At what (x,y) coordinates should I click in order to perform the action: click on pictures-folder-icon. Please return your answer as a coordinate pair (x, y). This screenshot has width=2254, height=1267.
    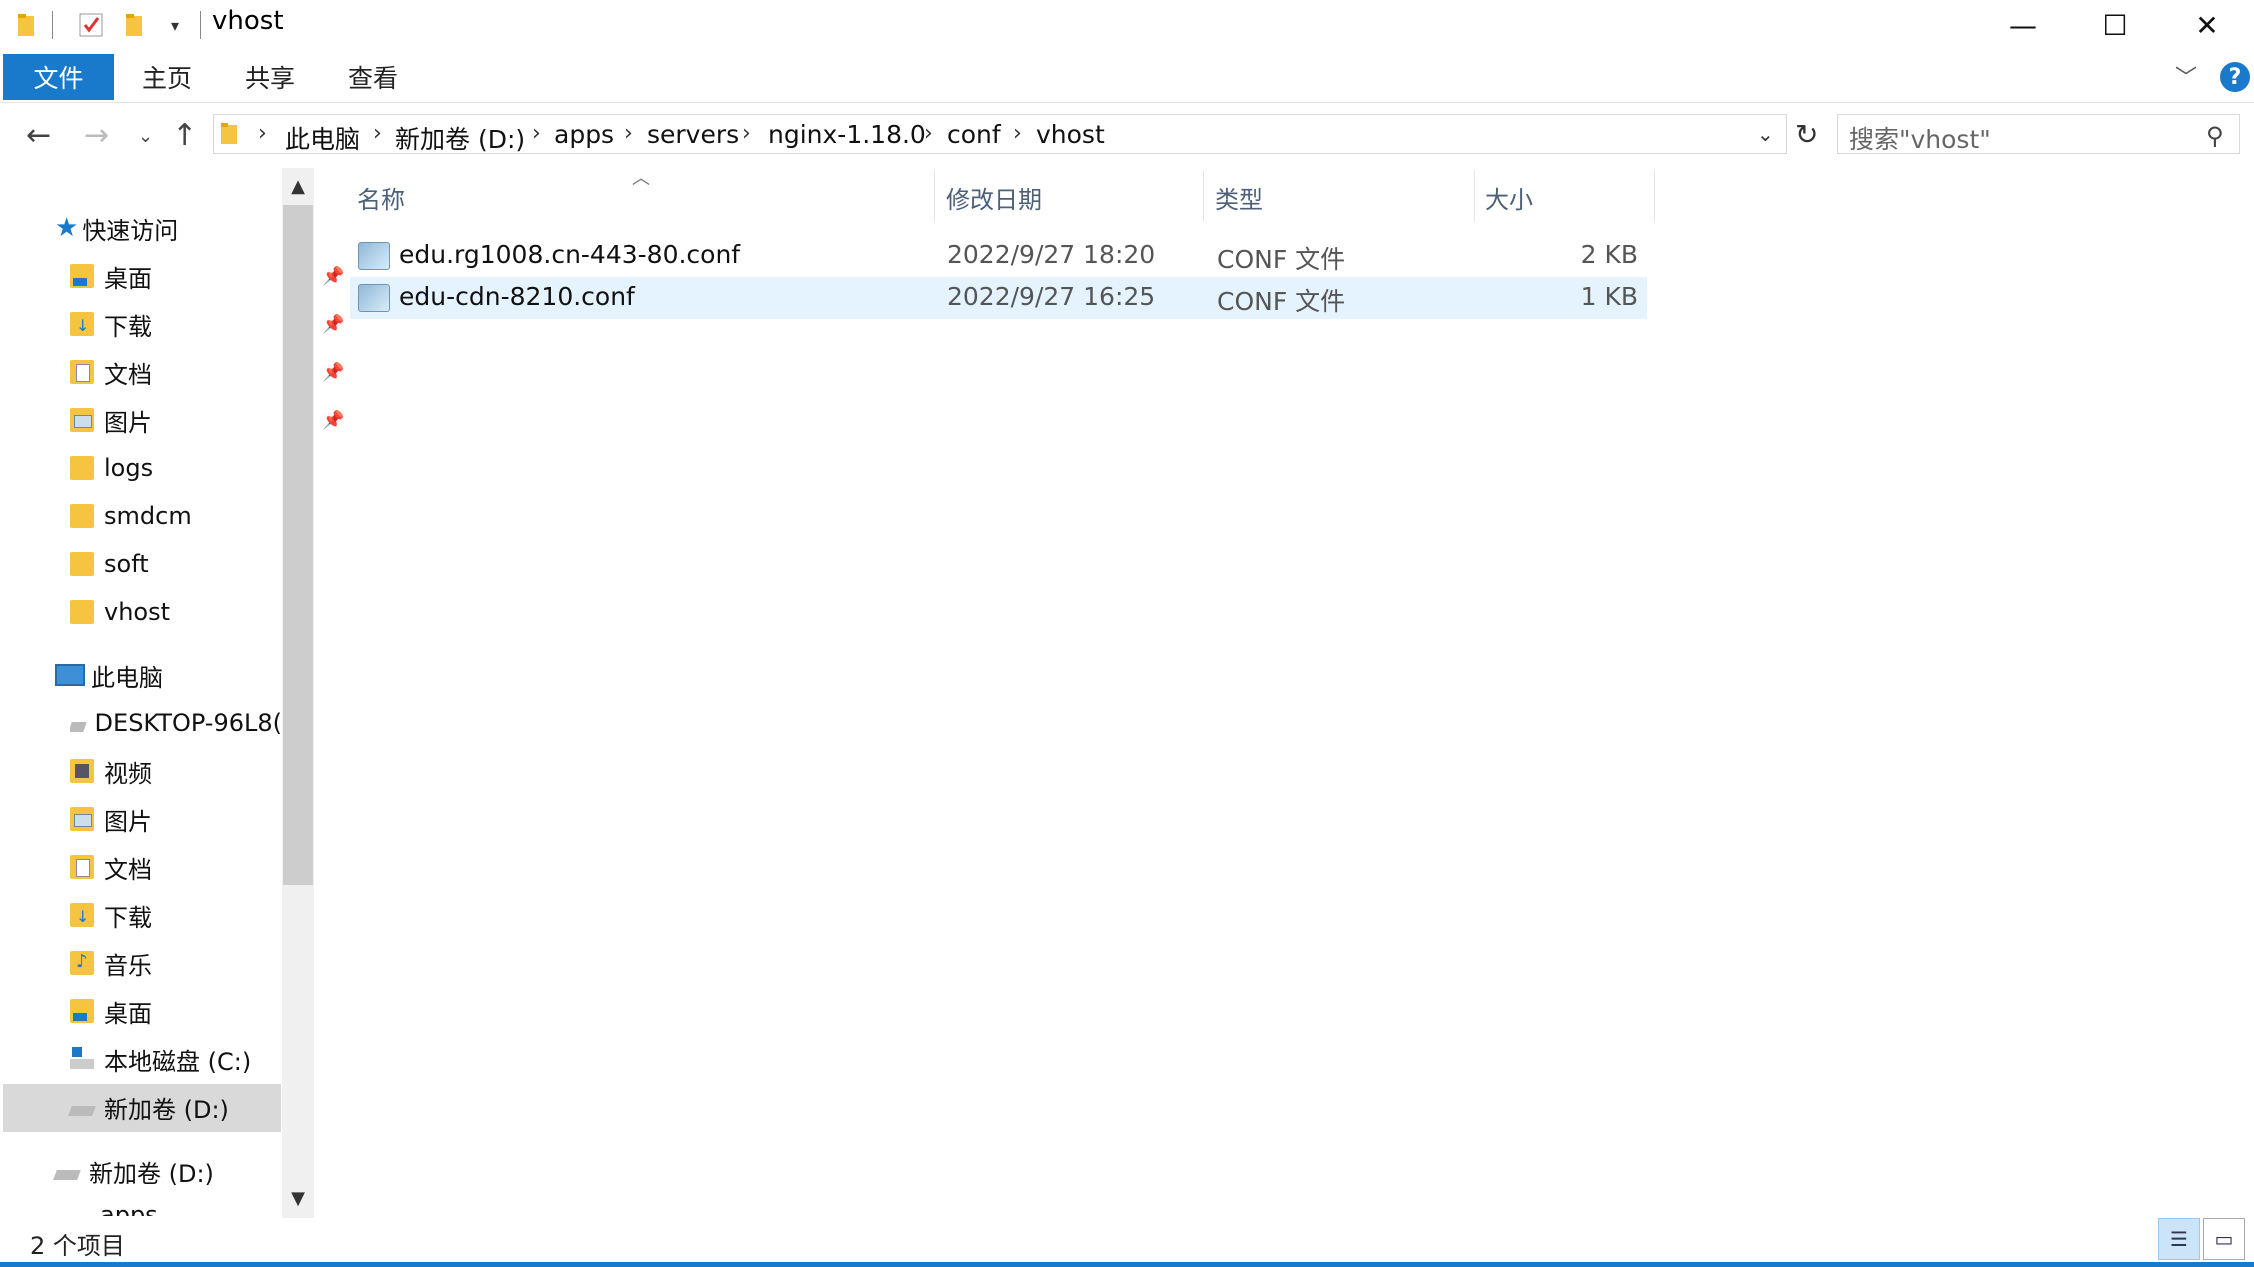
    Looking at the image, I should click on (82, 819).